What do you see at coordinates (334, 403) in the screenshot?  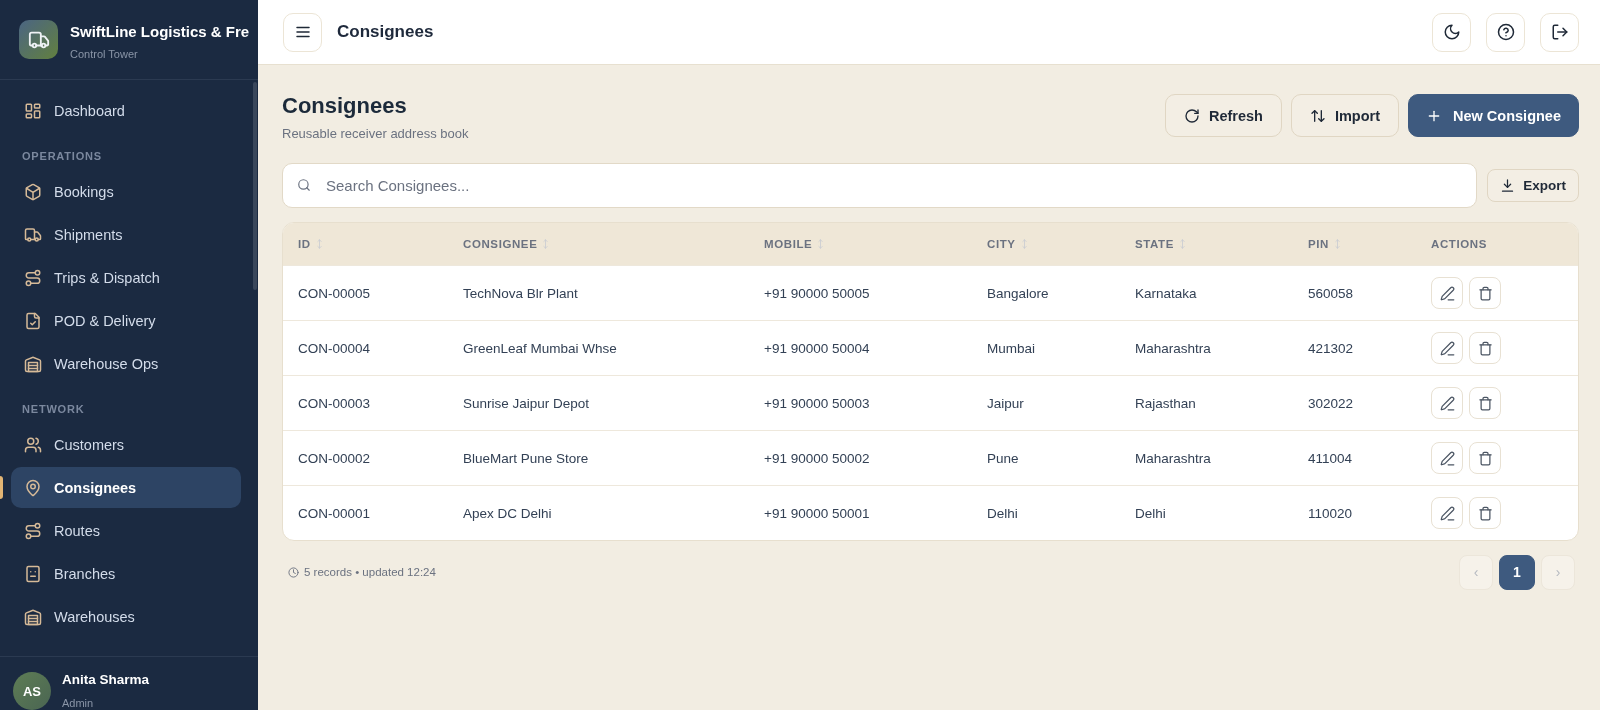 I see `table-cell-text: CON-00003` at bounding box center [334, 403].